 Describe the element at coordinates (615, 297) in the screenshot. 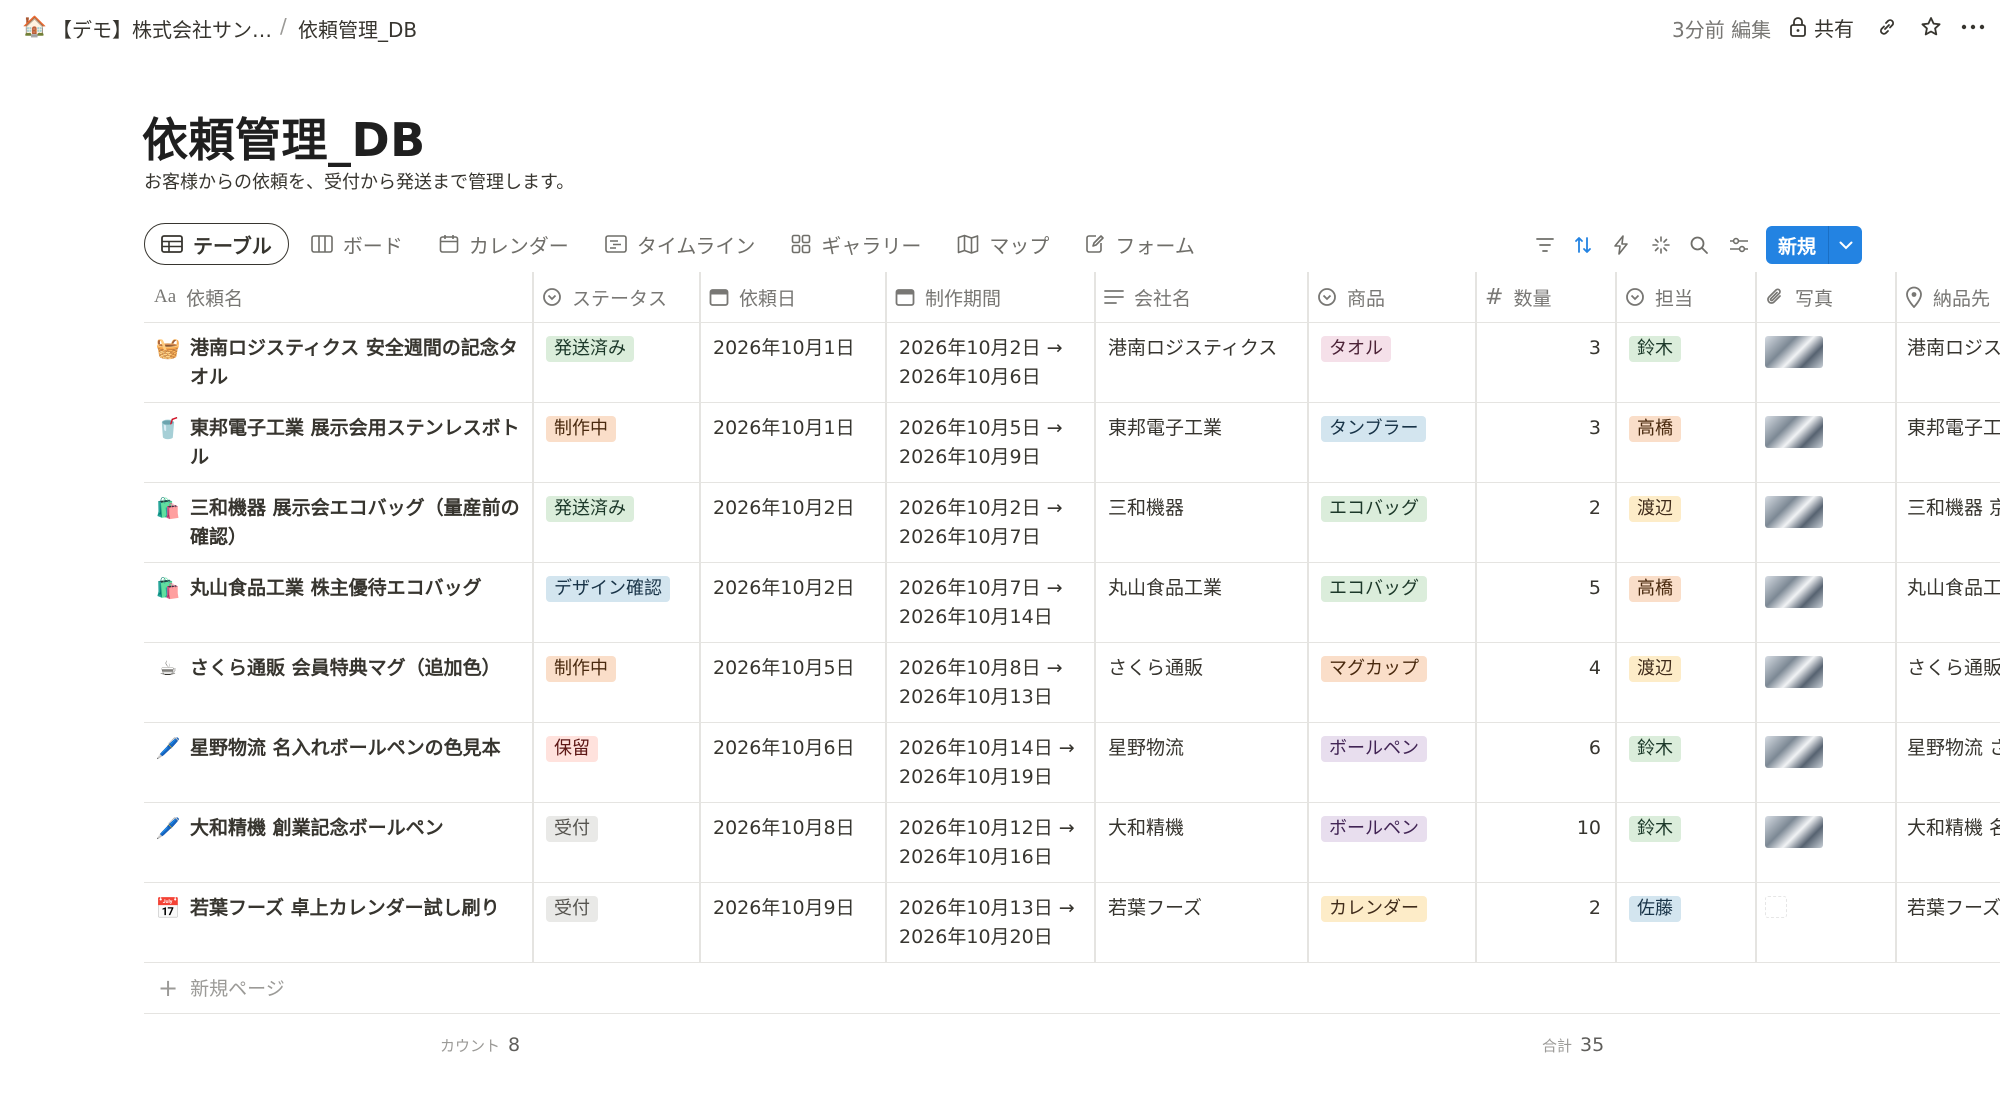

I see `column-header-status: ステータス` at that location.